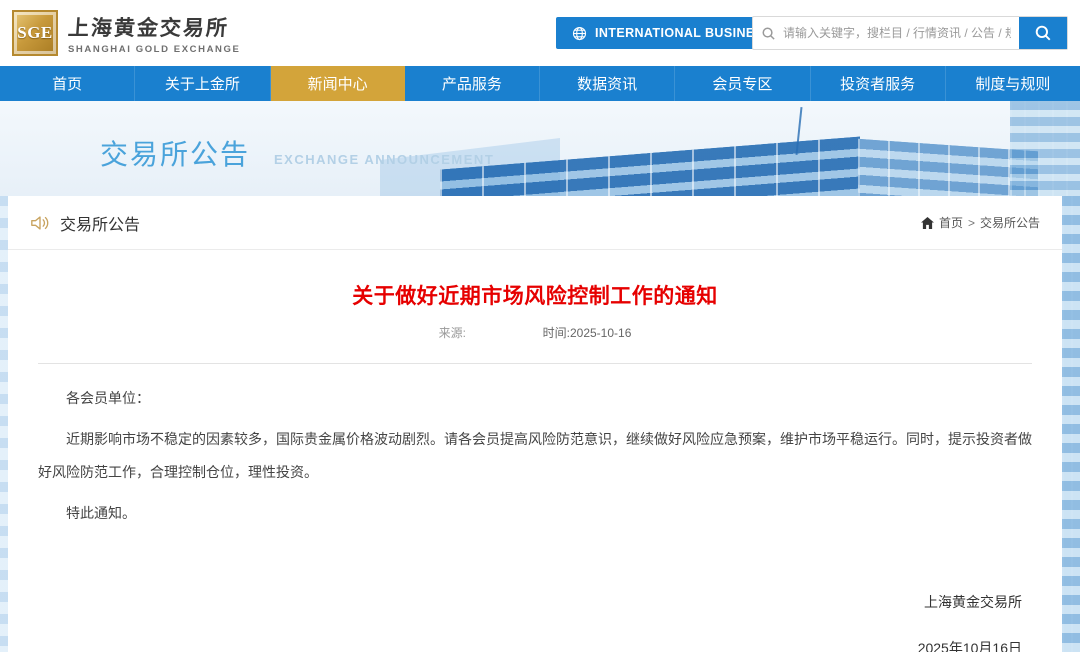 The image size is (1080, 652). Describe the element at coordinates (587, 333) in the screenshot. I see `publish-time: 时间:2025-10-16` at that location.